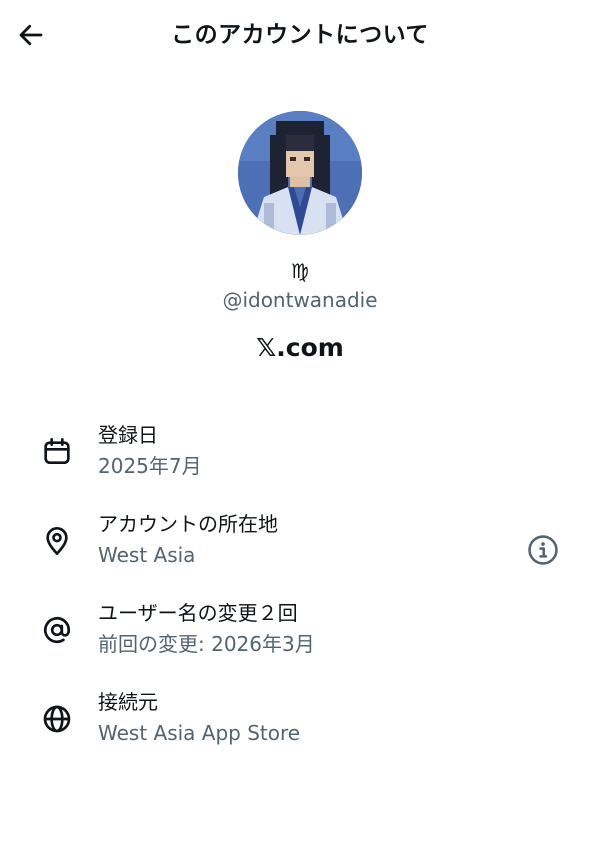  Describe the element at coordinates (57, 452) in the screenshot. I see `calendar-icon` at that location.